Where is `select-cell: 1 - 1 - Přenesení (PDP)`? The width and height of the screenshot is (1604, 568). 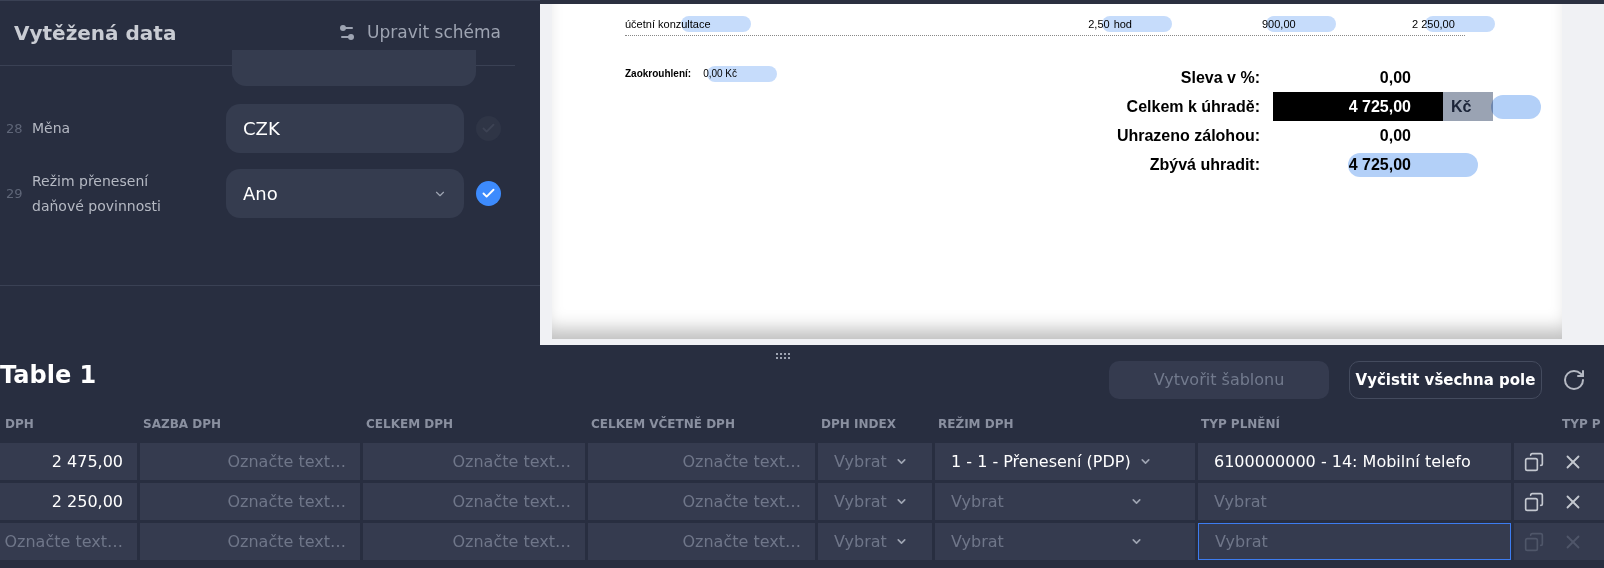
select-cell: 1 - 1 - Přenesení (PDP) is located at coordinates (1065, 461).